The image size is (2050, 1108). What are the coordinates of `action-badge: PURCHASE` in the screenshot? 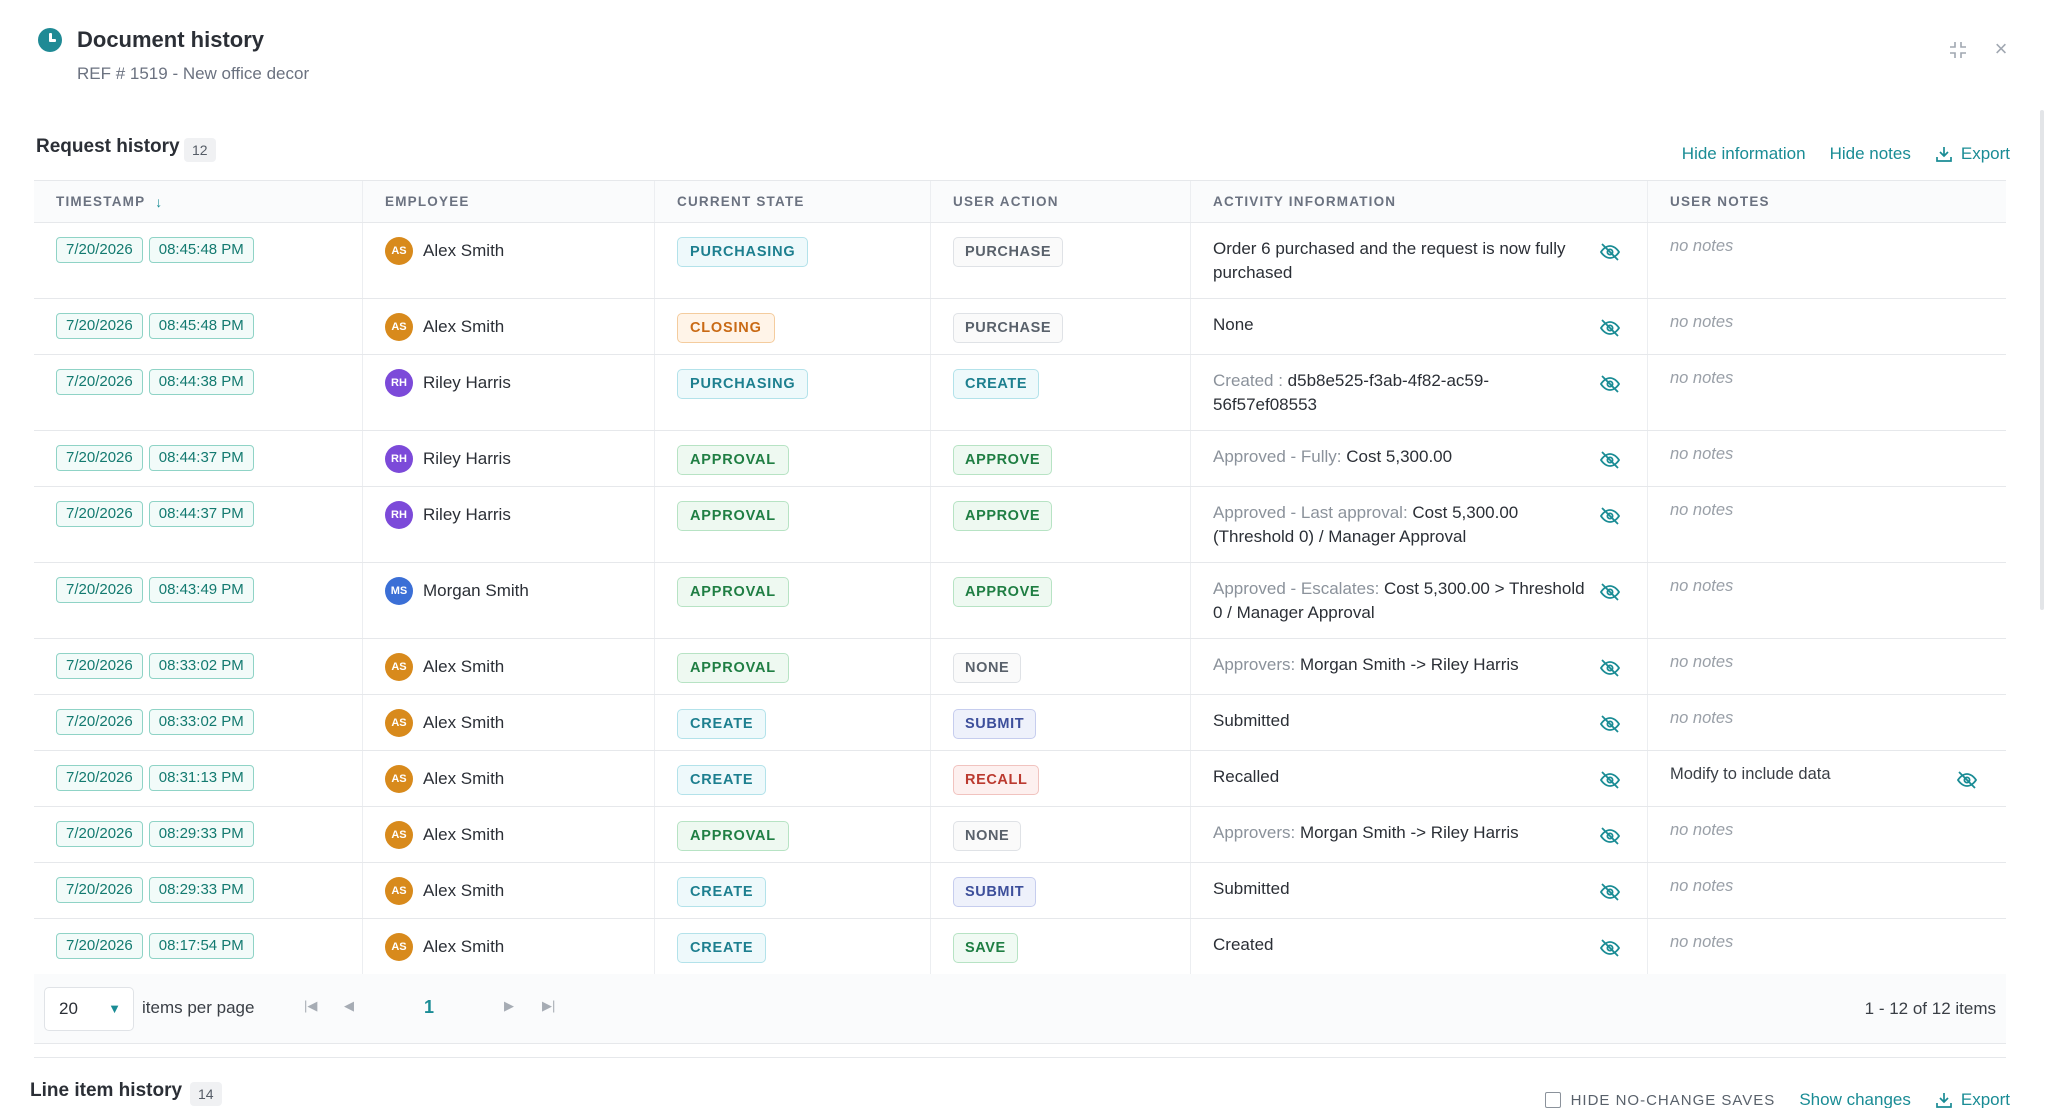 It's located at (1008, 328).